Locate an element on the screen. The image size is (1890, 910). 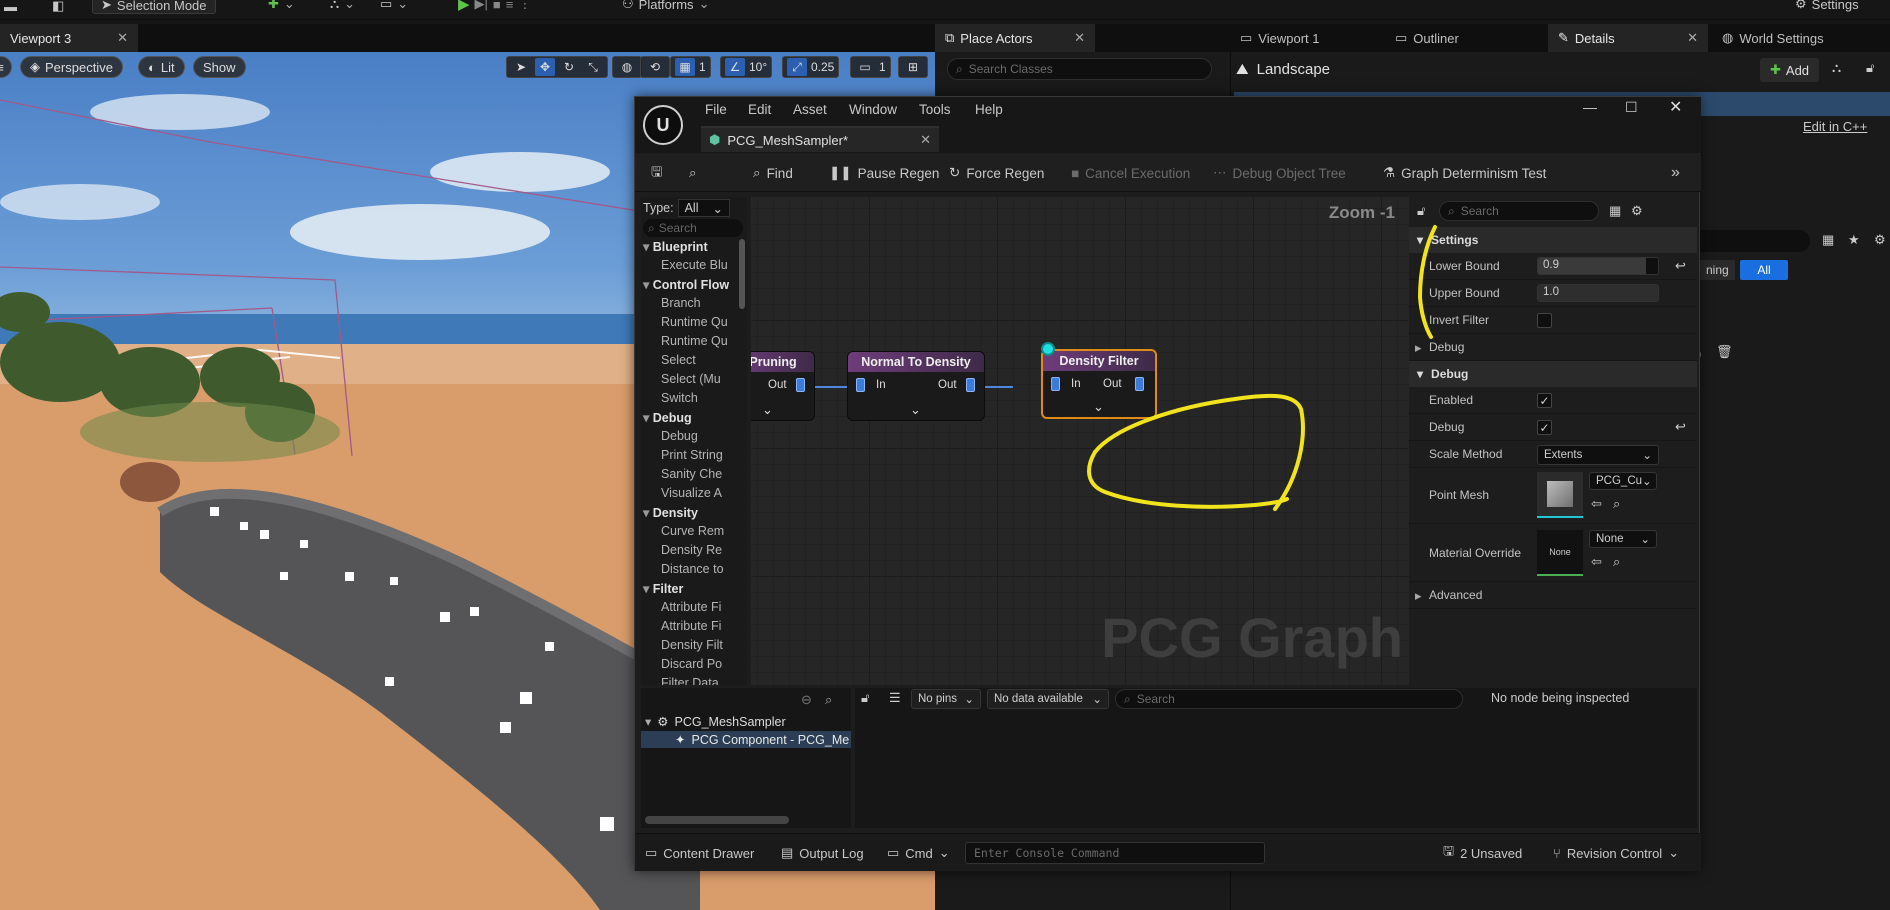
menu-icon: ▬ is located at coordinates (10, 7).